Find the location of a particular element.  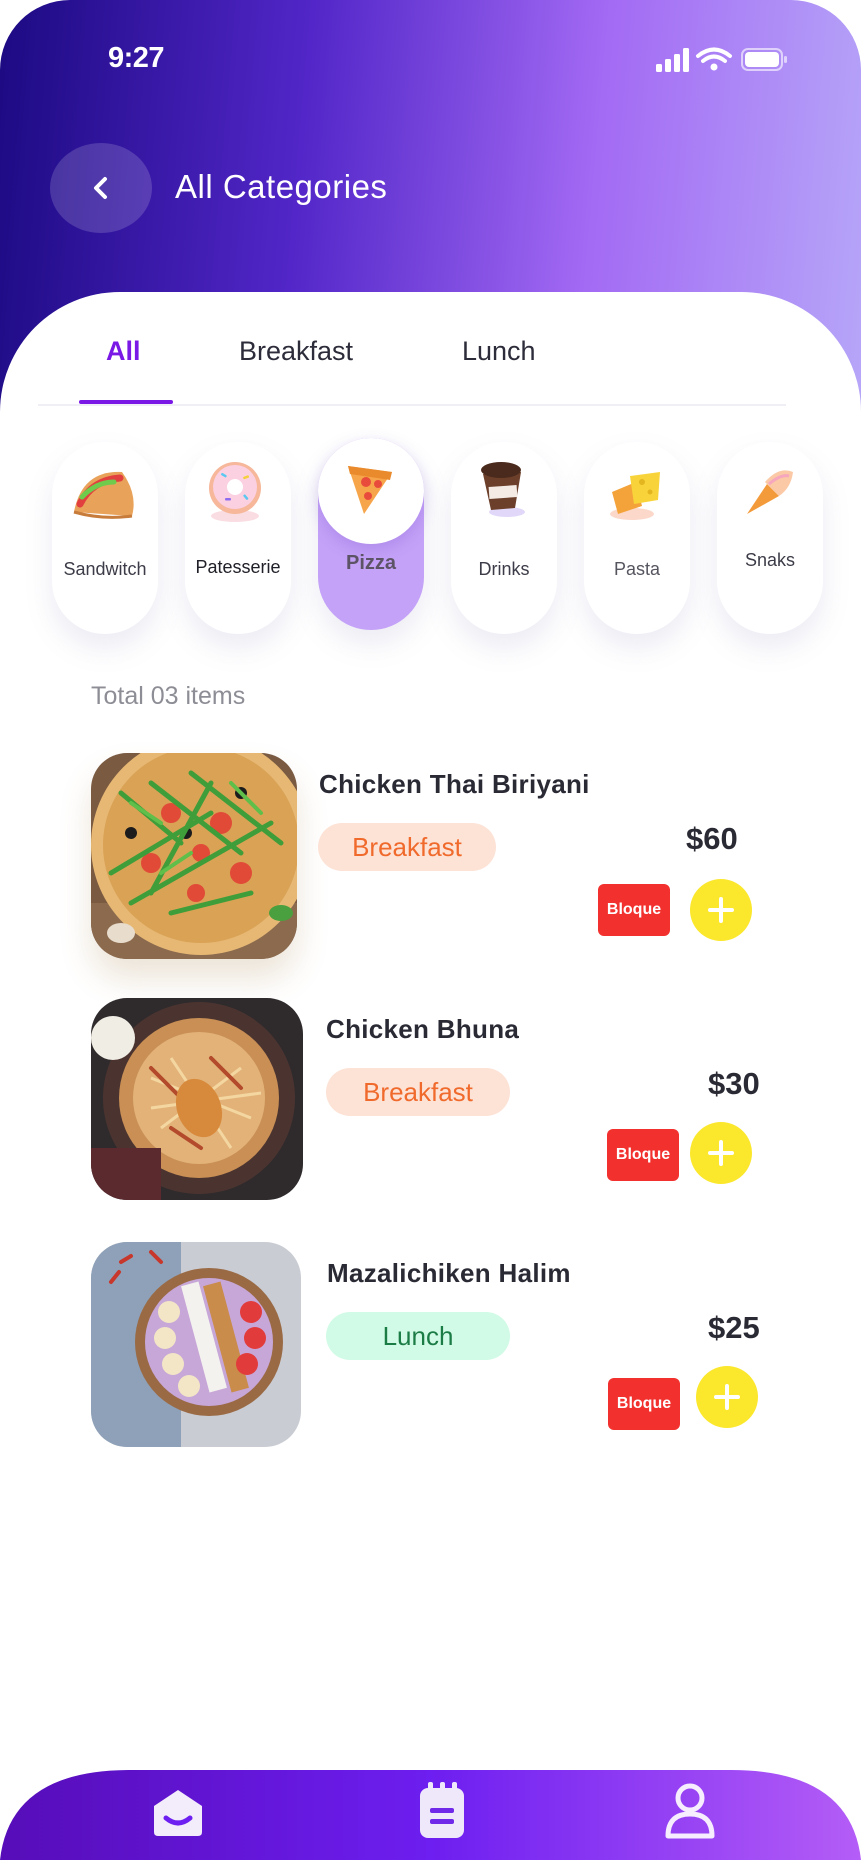

item-price: $60 is located at coordinates (712, 838).